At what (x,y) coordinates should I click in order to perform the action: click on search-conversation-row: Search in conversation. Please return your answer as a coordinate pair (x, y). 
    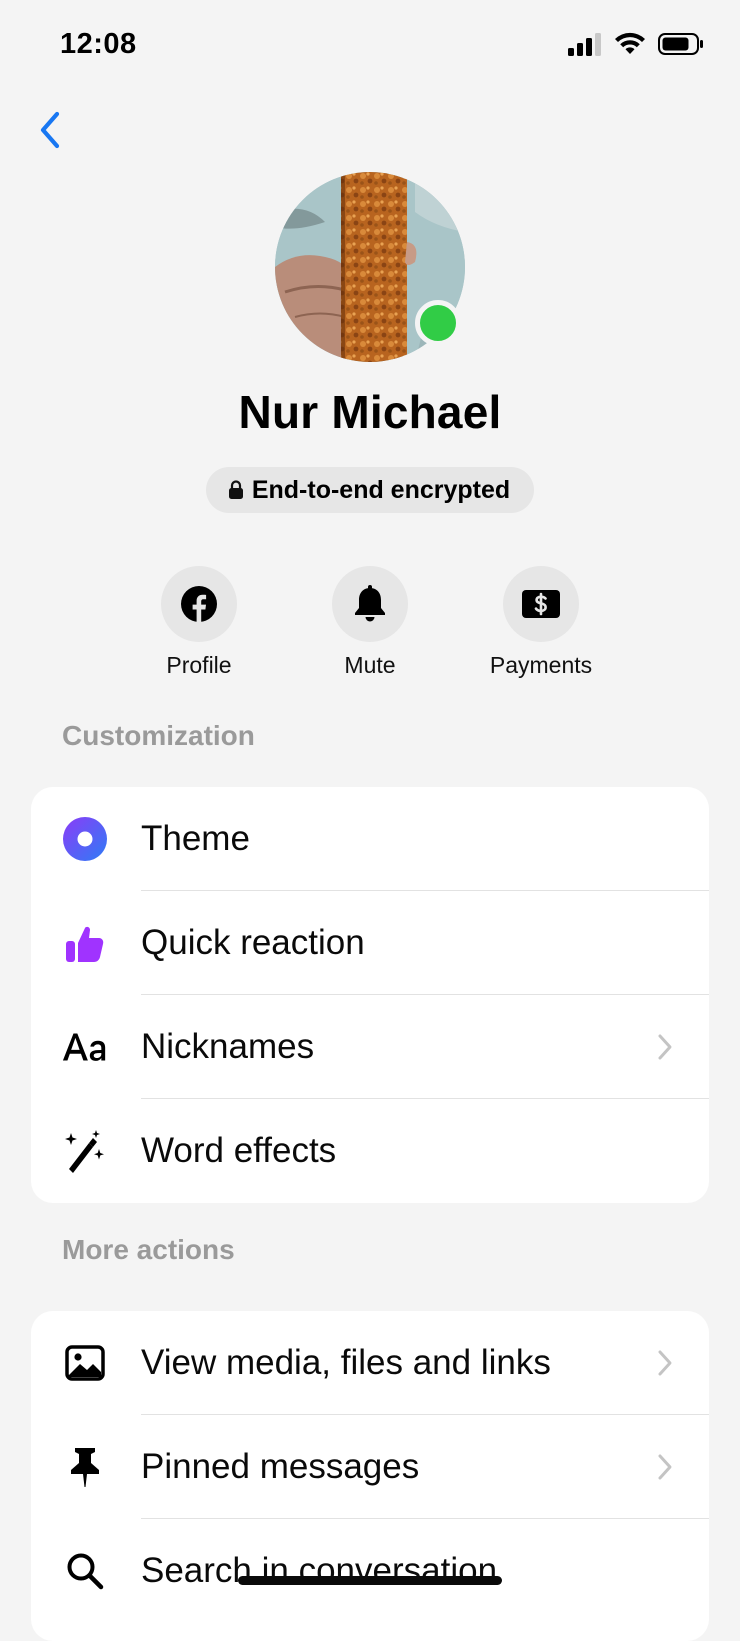
    Looking at the image, I should click on (370, 1571).